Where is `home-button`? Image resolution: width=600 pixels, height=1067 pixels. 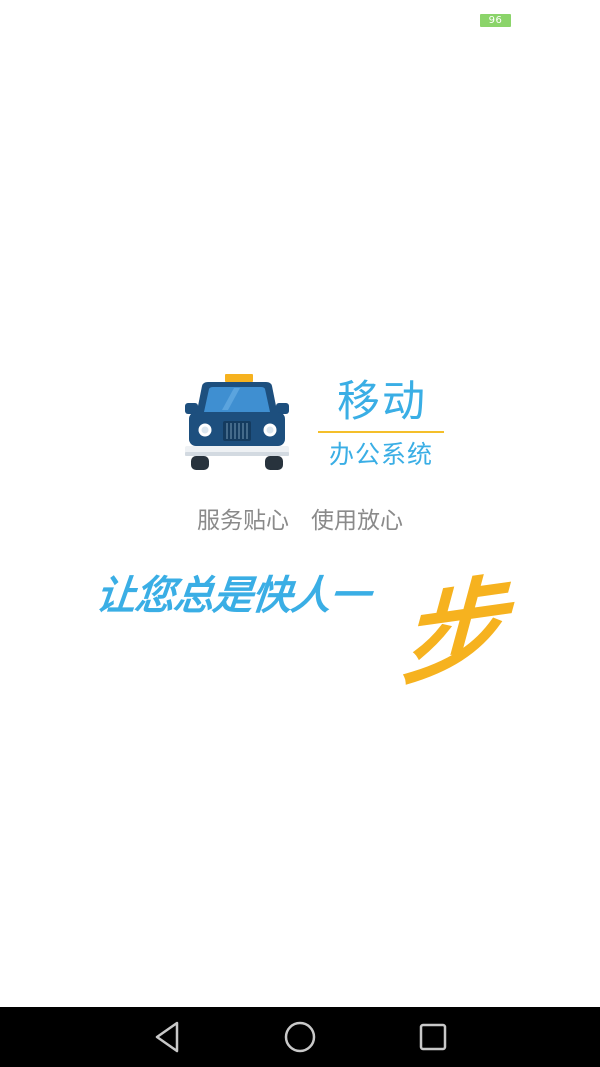
home-button is located at coordinates (300, 1037).